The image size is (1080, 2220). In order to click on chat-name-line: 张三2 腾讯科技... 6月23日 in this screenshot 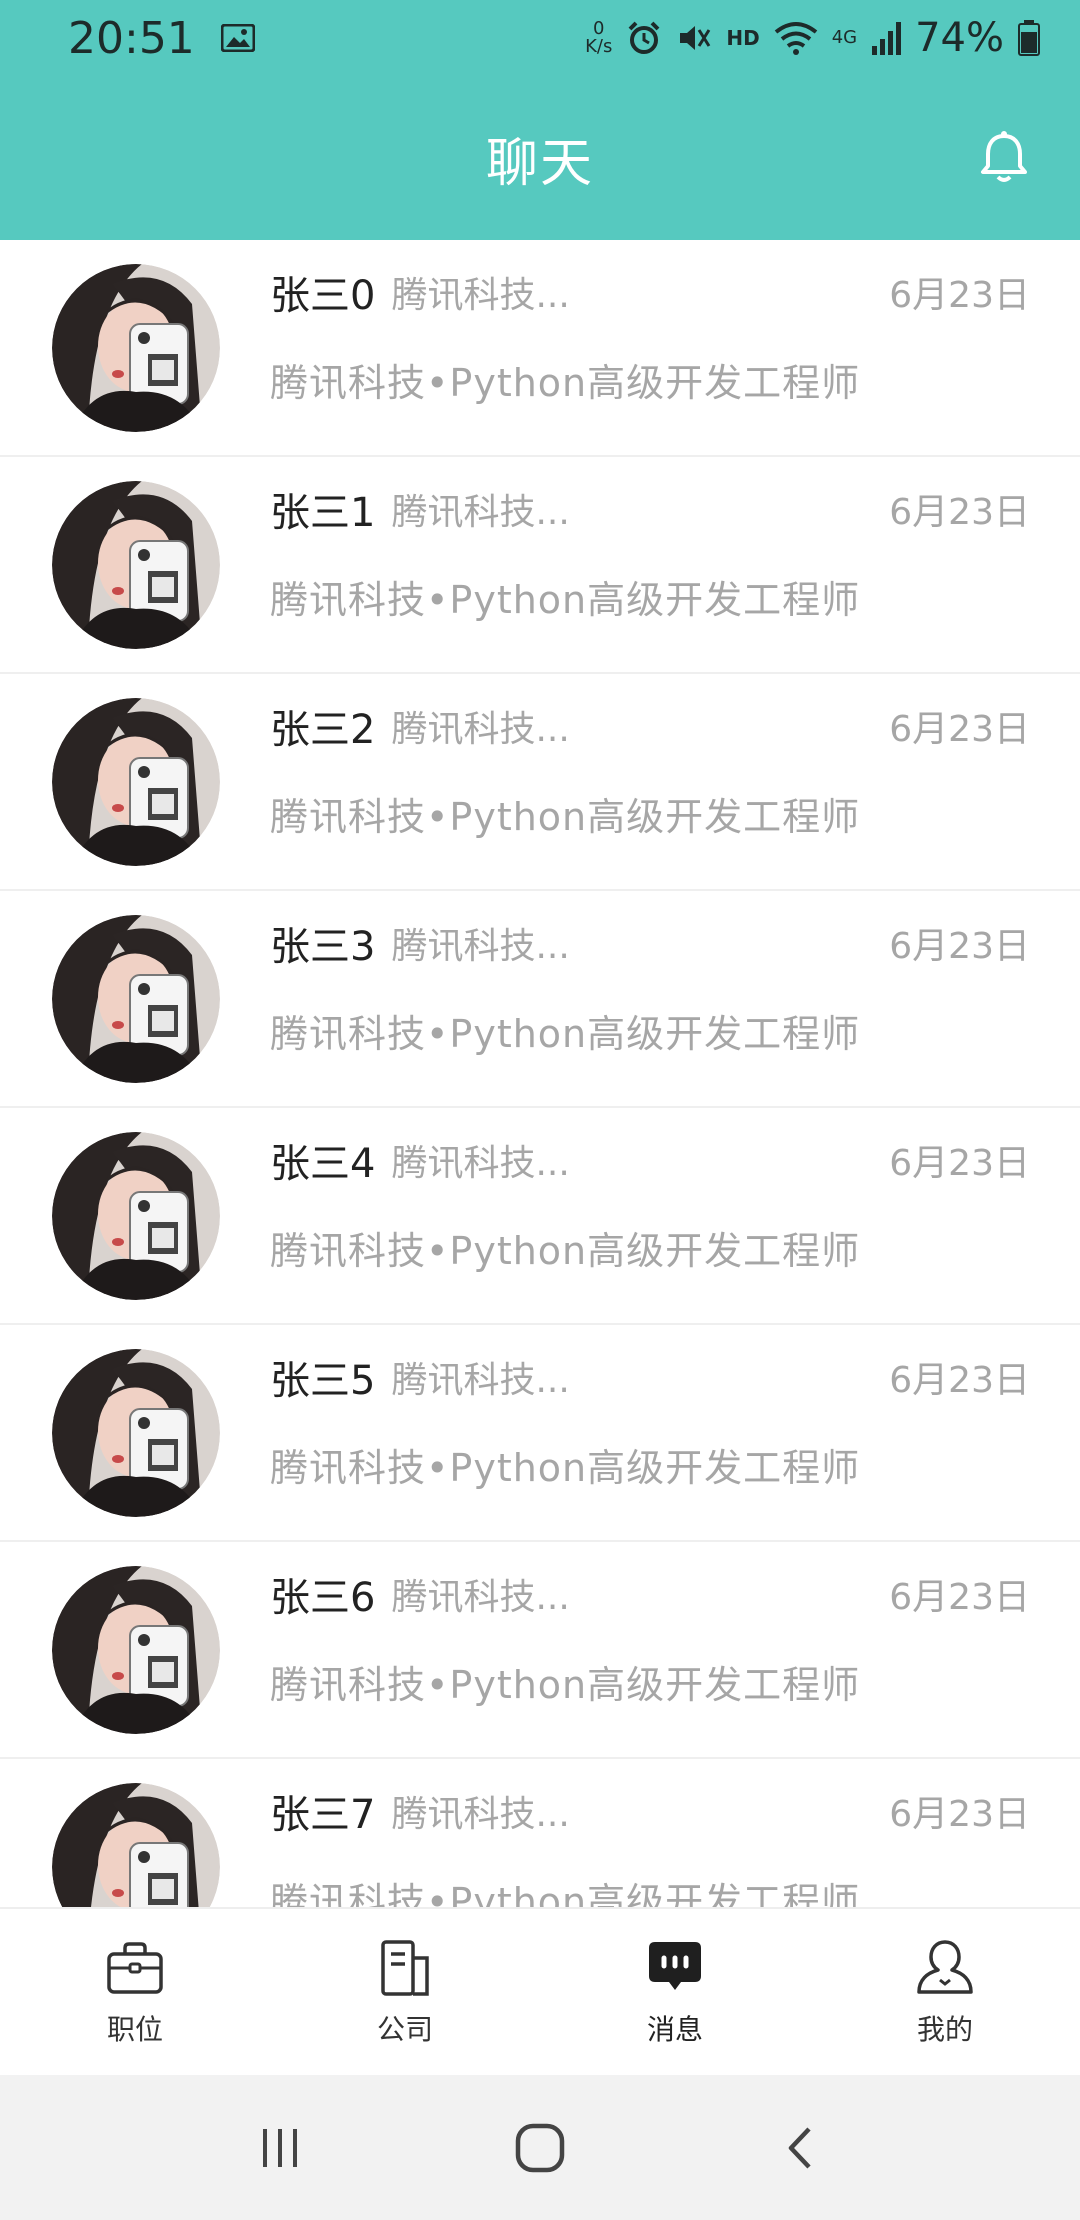, I will do `click(650, 726)`.